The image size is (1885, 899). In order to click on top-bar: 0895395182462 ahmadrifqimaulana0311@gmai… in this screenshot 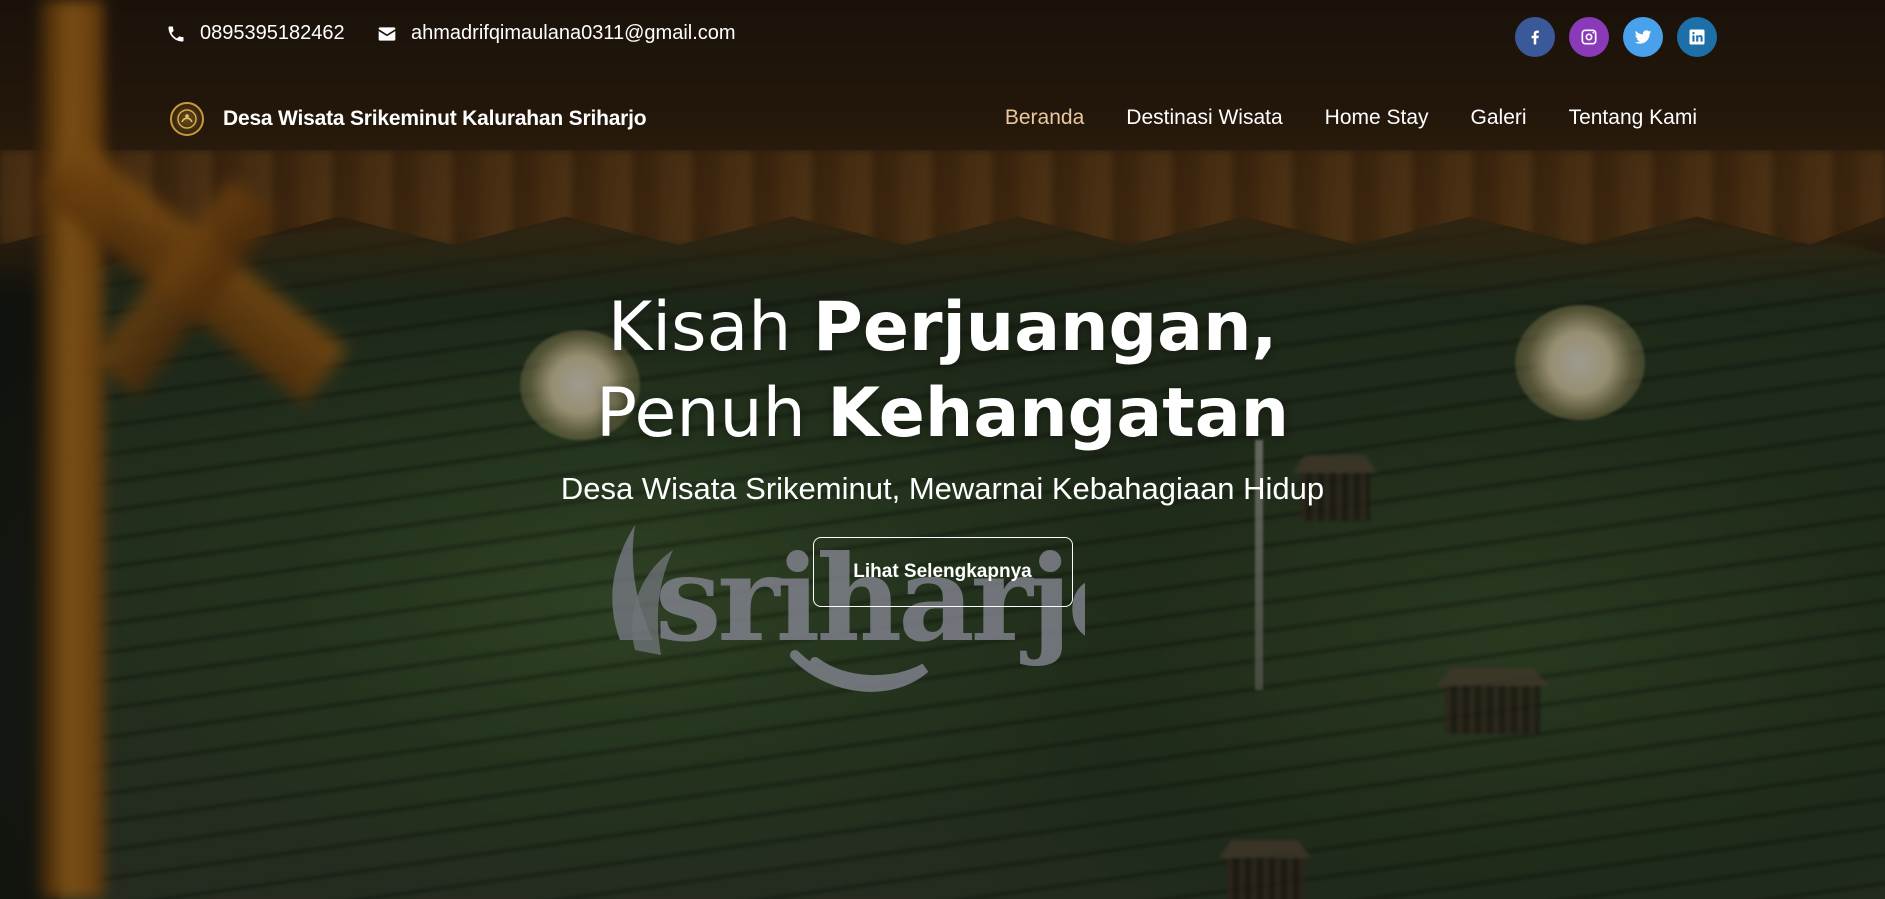, I will do `click(942, 37)`.